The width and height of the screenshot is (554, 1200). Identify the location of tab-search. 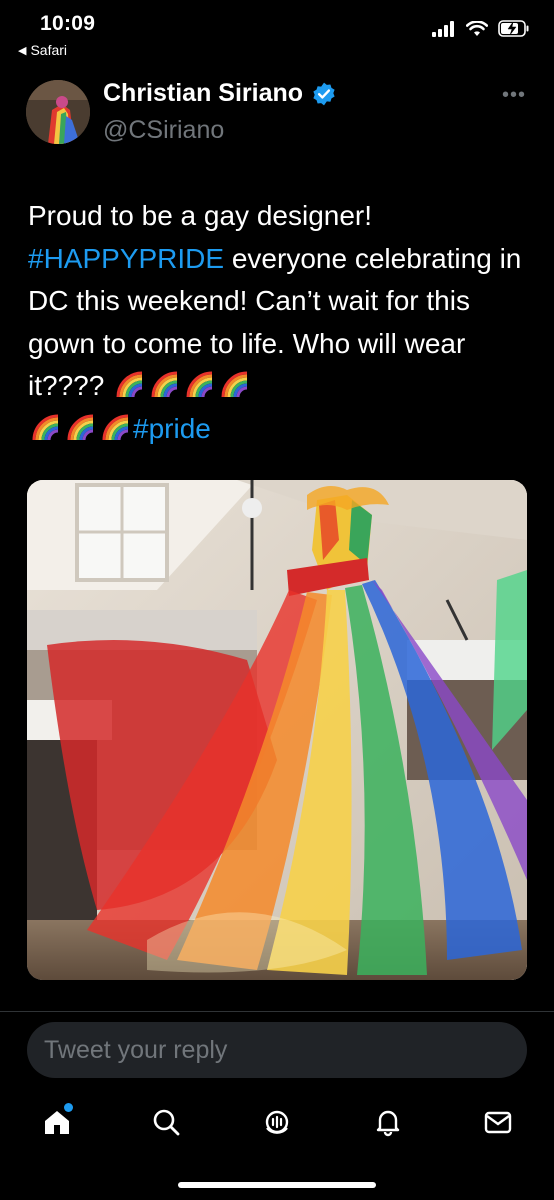
(166, 1122).